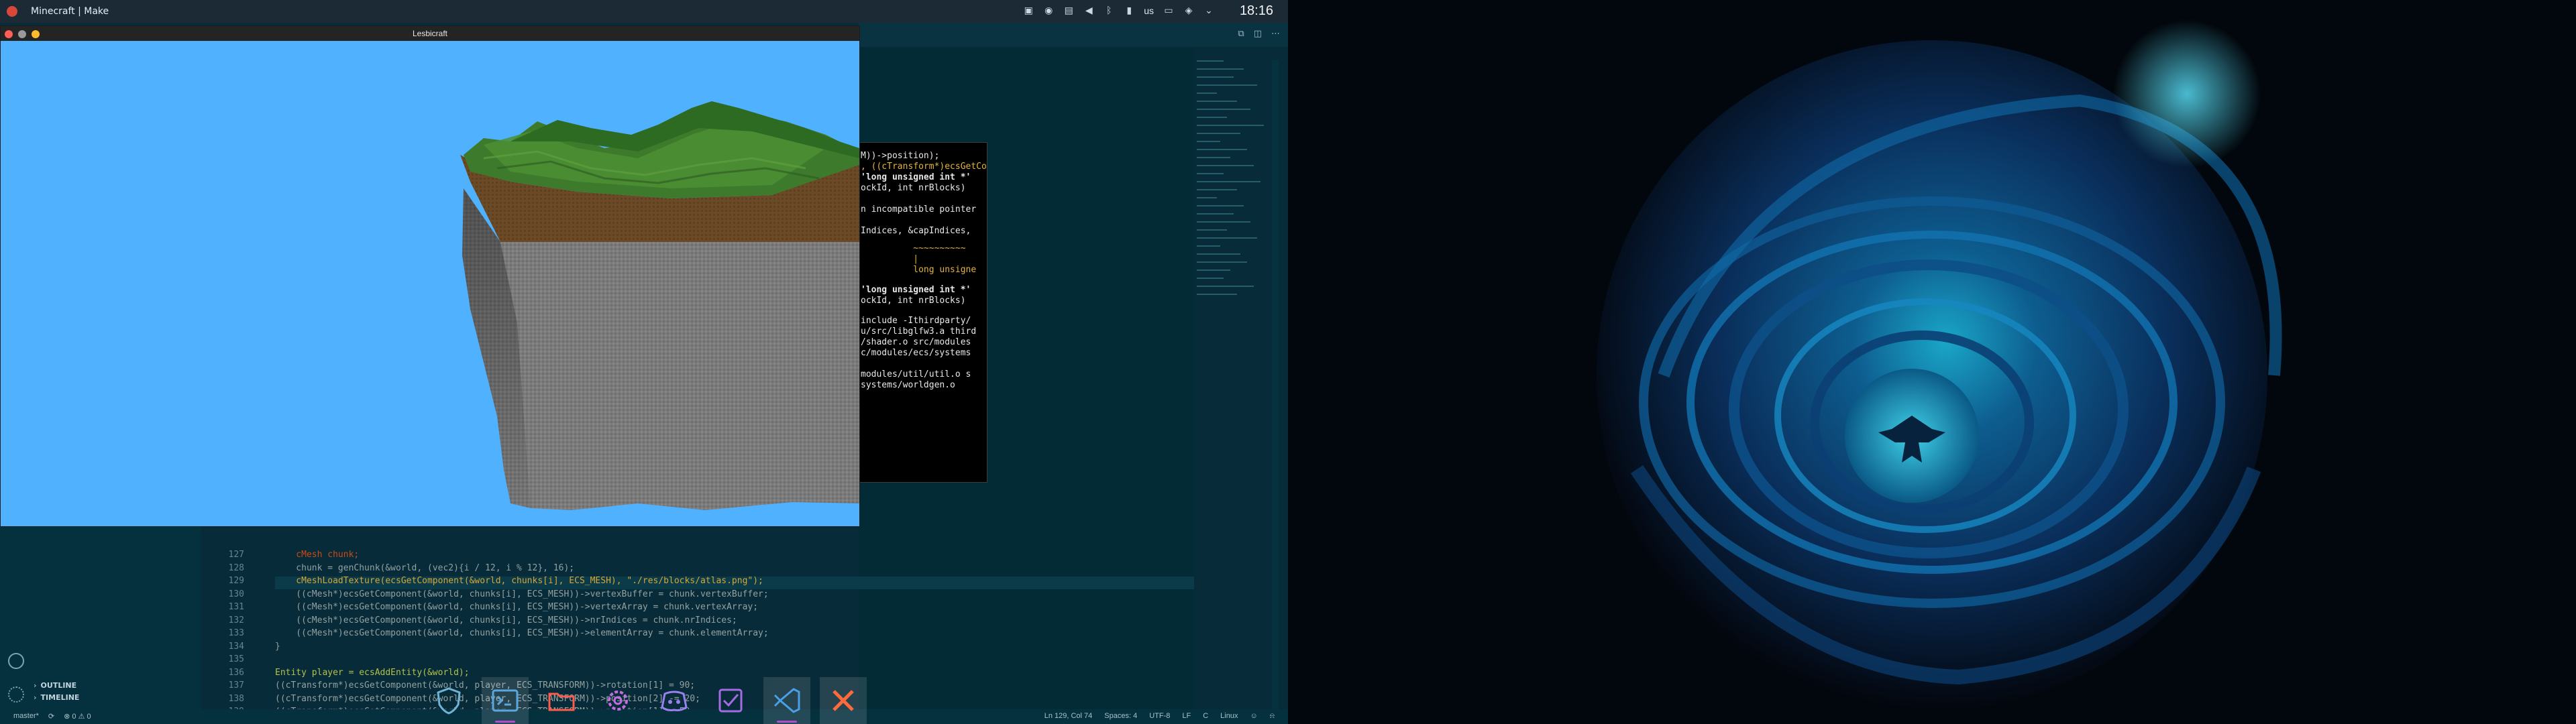  Describe the element at coordinates (430, 33) in the screenshot. I see `minecraft-titlebar: Lesbicraft` at that location.